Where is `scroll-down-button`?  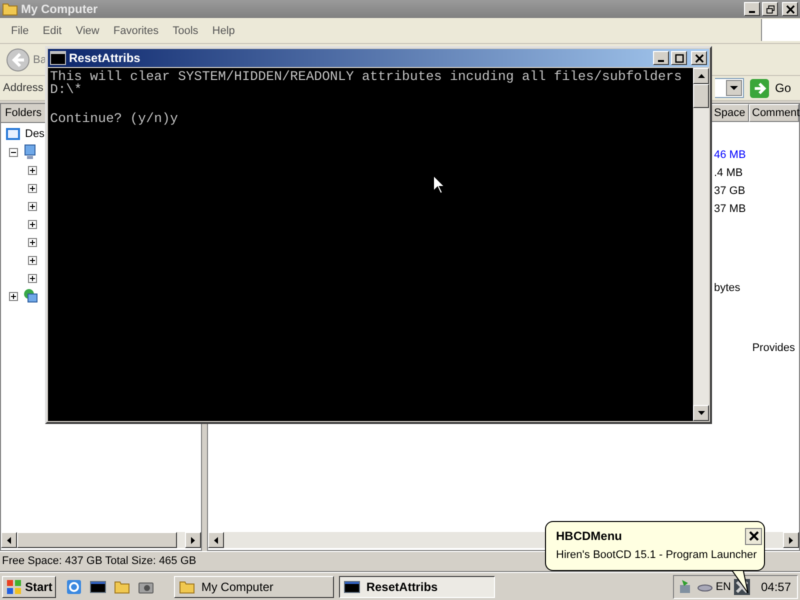 scroll-down-button is located at coordinates (701, 413).